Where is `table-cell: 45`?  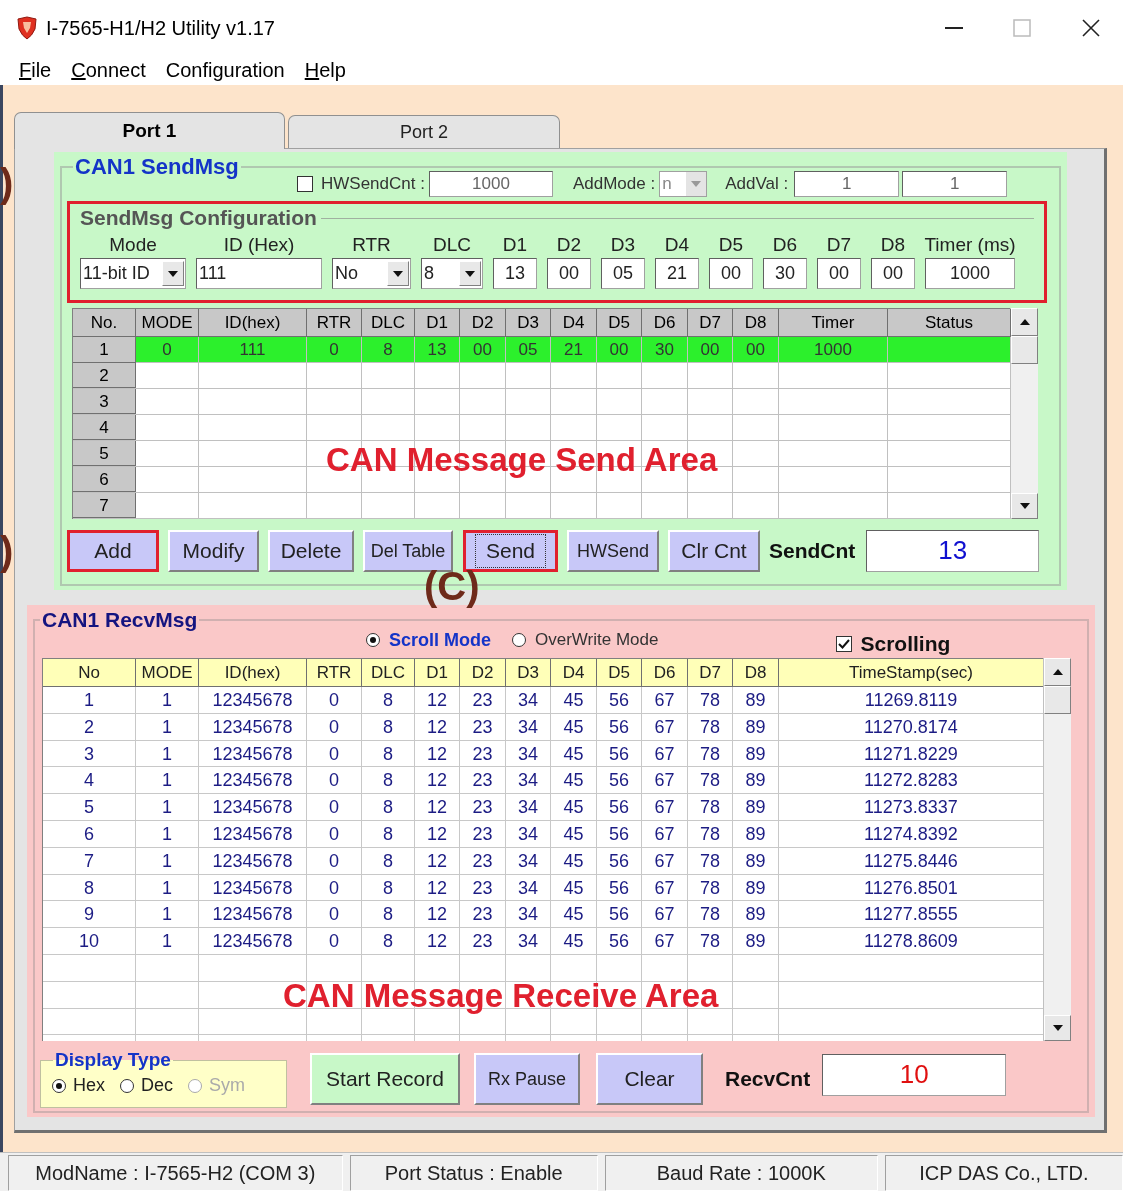
table-cell: 45 is located at coordinates (574, 888).